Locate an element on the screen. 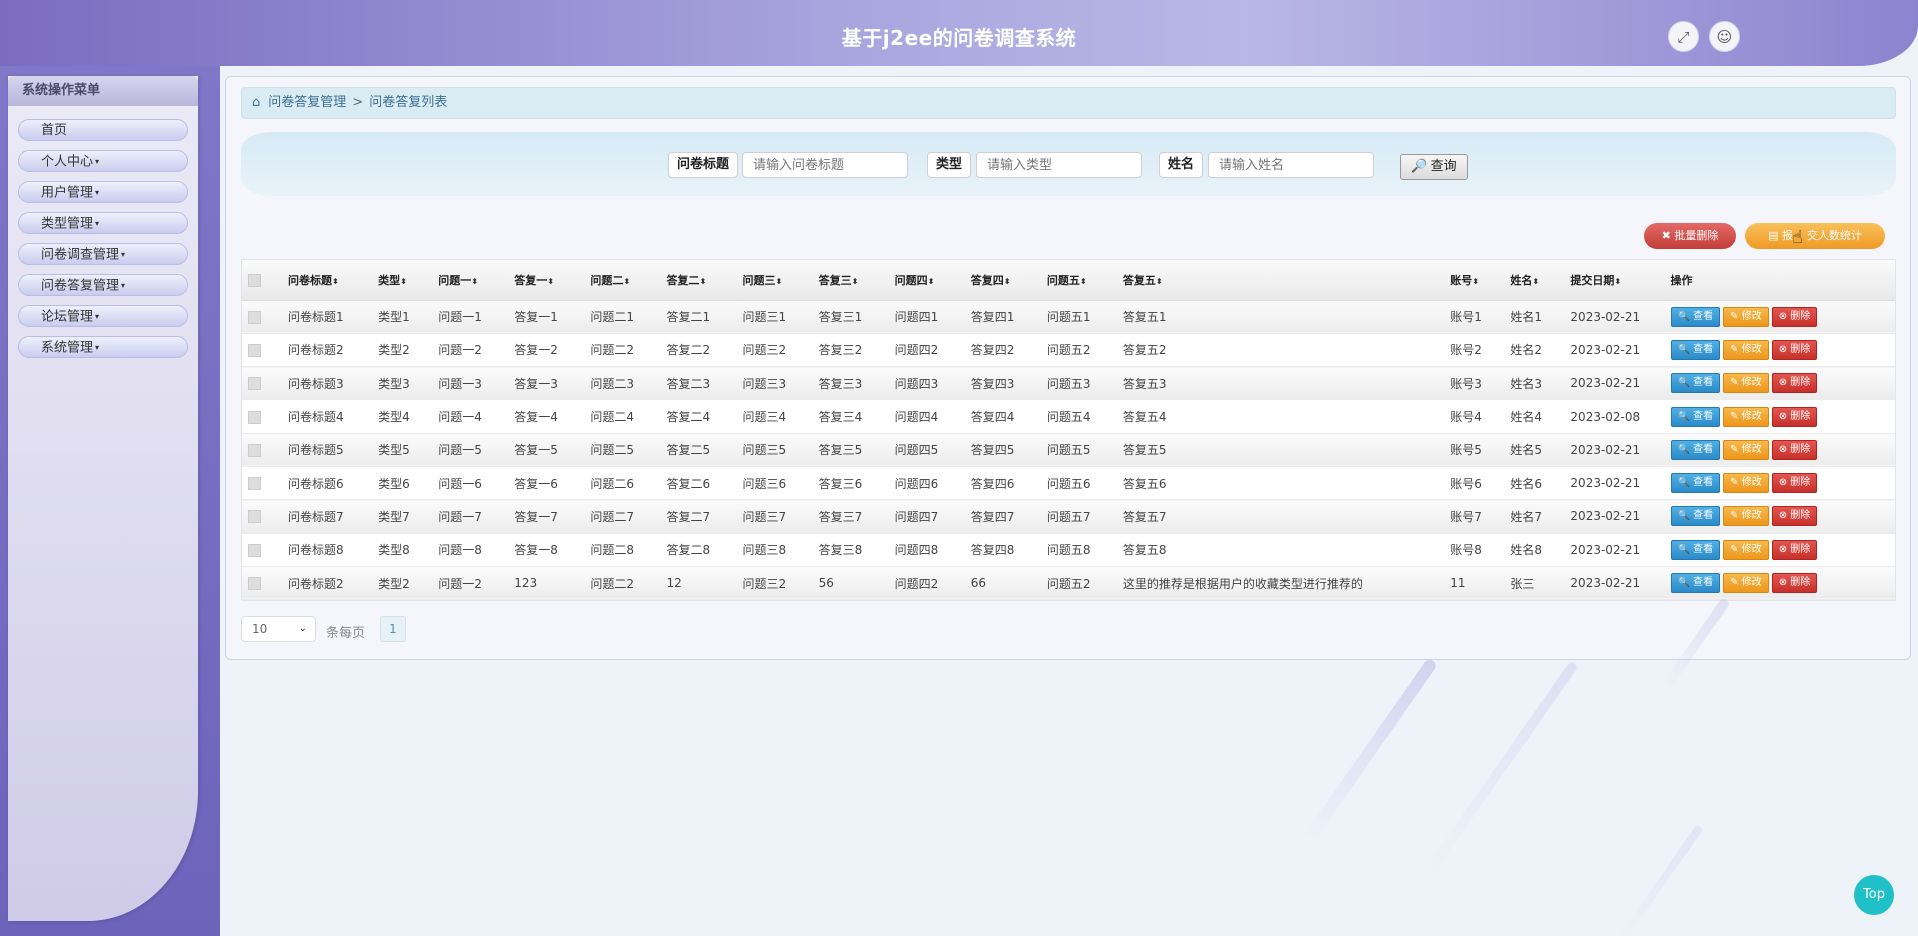 This screenshot has height=936, width=1918. sidebar-item: 类型管理 ▾ is located at coordinates (103, 223).